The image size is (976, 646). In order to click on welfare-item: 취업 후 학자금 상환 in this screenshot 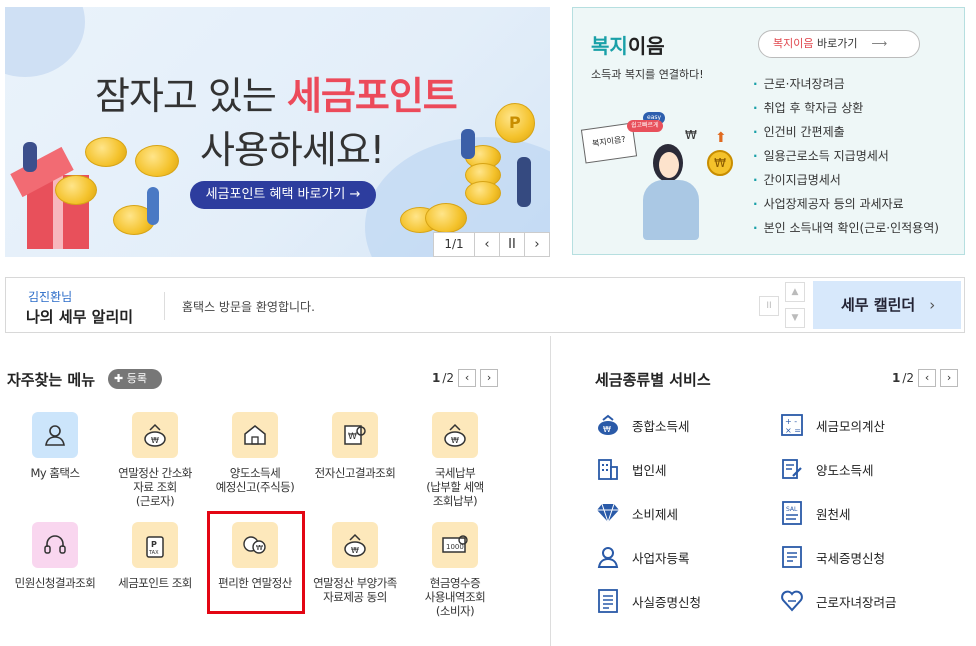, I will do `click(846, 108)`.